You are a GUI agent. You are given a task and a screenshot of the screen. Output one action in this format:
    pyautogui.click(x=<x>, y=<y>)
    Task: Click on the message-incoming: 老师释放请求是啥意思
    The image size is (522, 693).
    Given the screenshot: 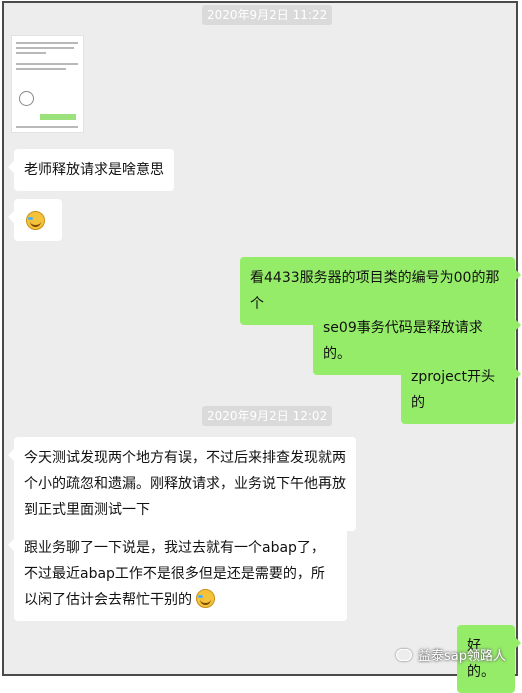 What is the action you would take?
    pyautogui.click(x=91, y=170)
    